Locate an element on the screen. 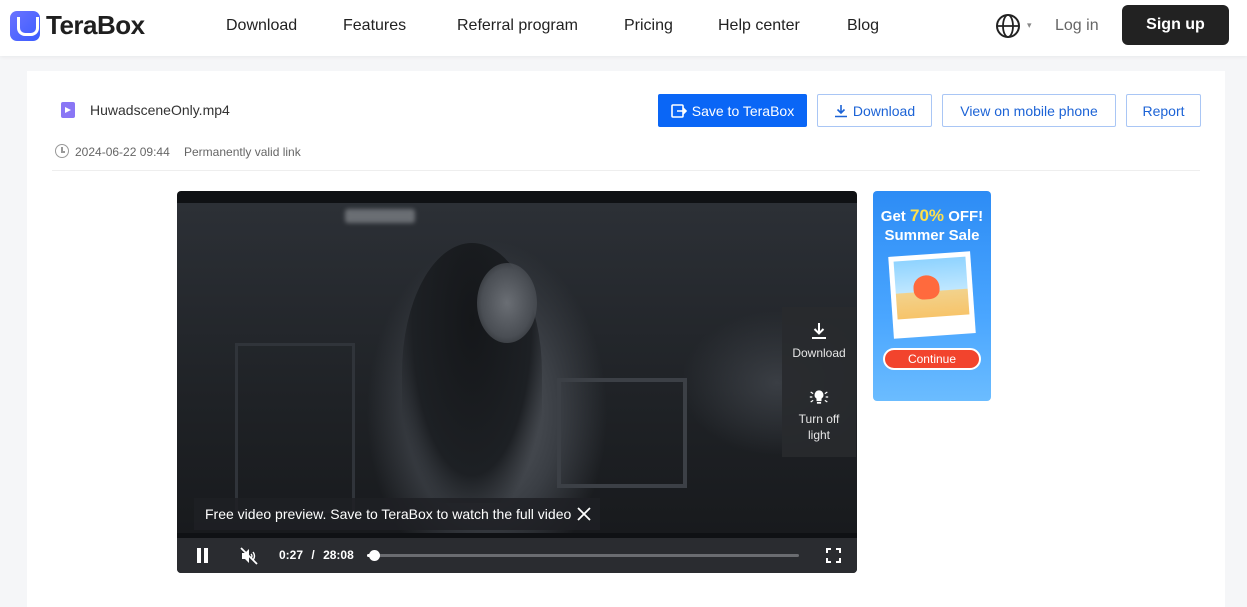  ad-illustration is located at coordinates (932, 295).